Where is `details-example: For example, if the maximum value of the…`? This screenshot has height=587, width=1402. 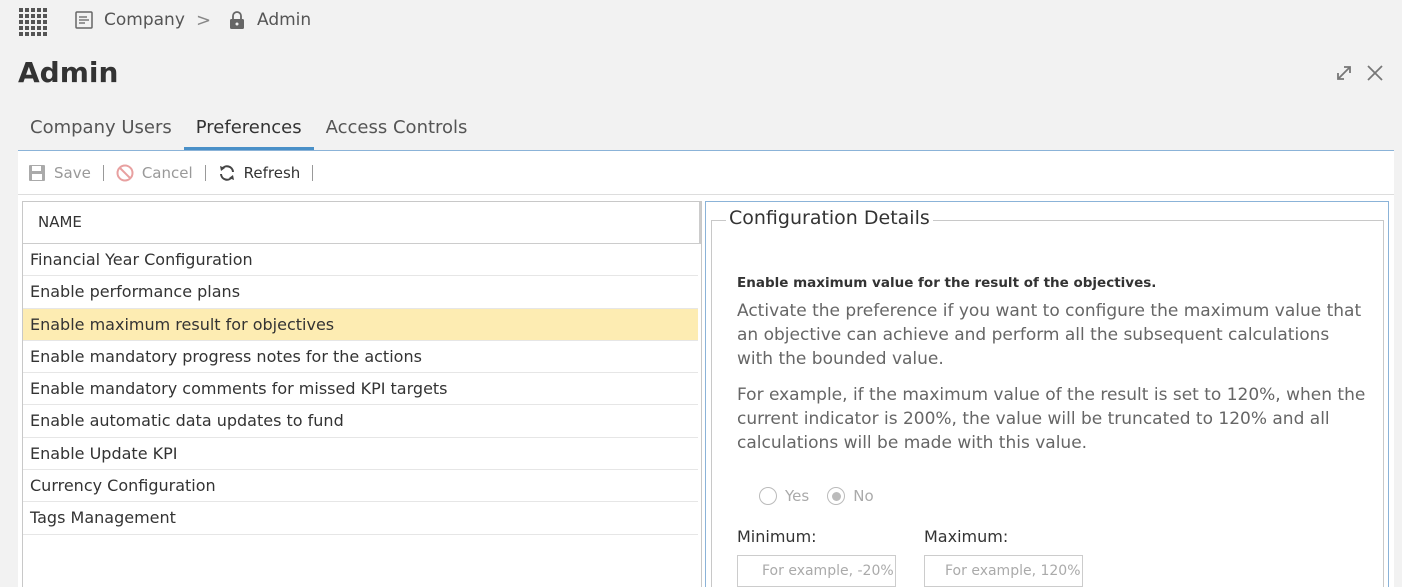
details-example: For example, if the maximum value of the… is located at coordinates (1051, 419).